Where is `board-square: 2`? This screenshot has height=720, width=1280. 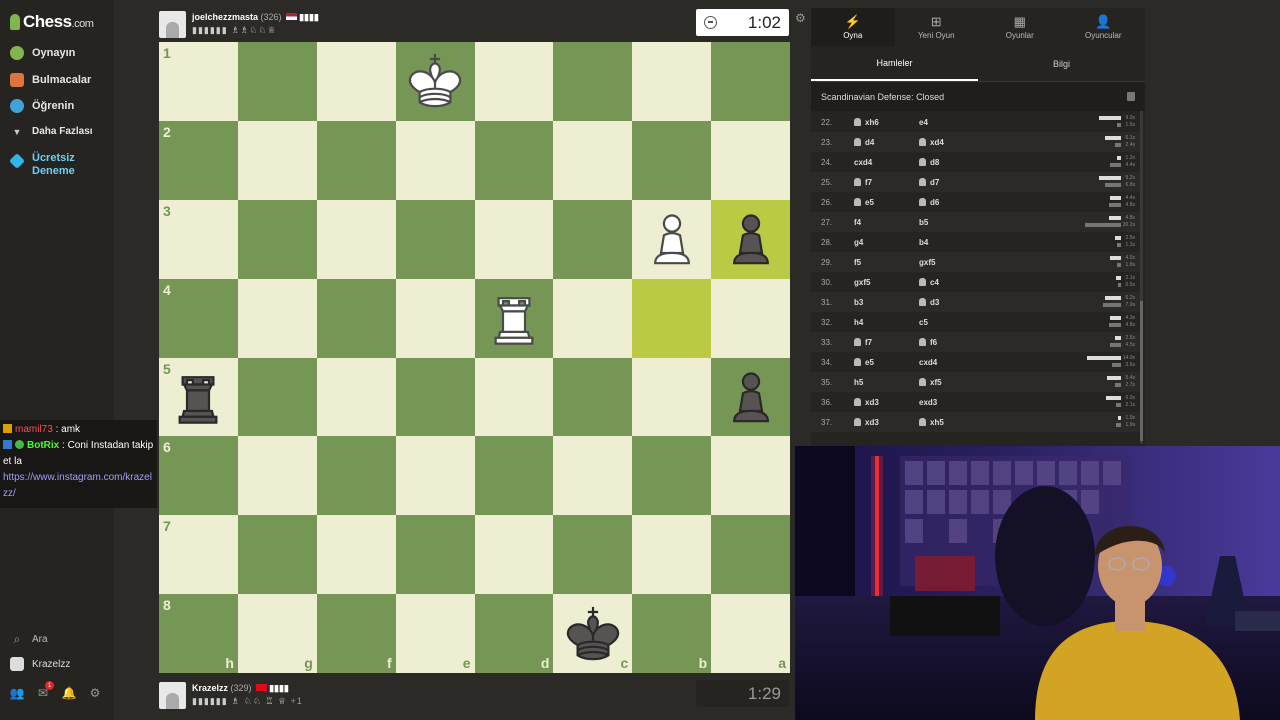 board-square: 2 is located at coordinates (198, 160).